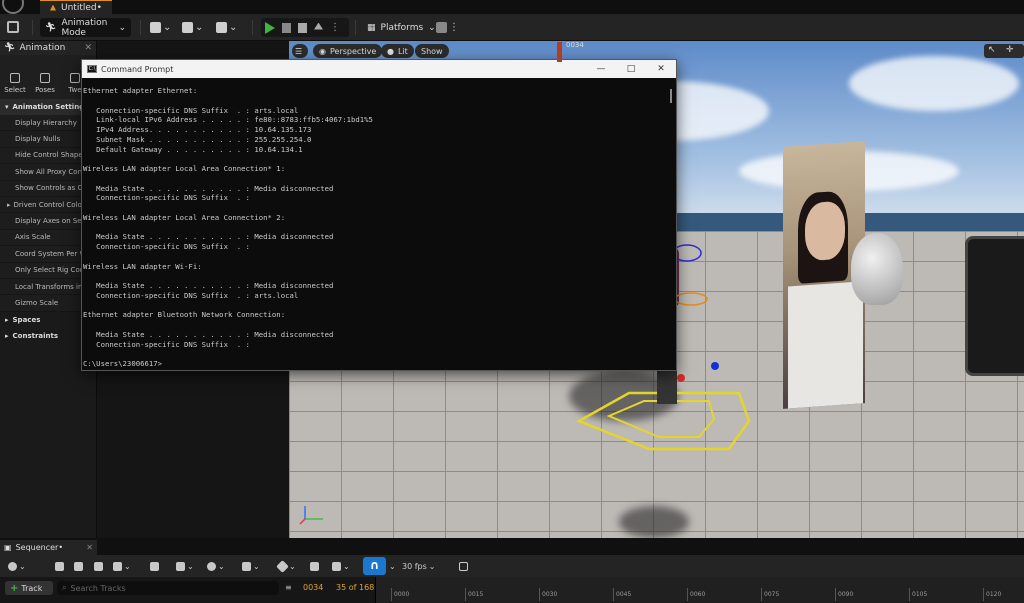 This screenshot has width=1024, height=603. I want to click on terminal-line: Wireless LAN adapter Wi-Fi:, so click(142, 266).